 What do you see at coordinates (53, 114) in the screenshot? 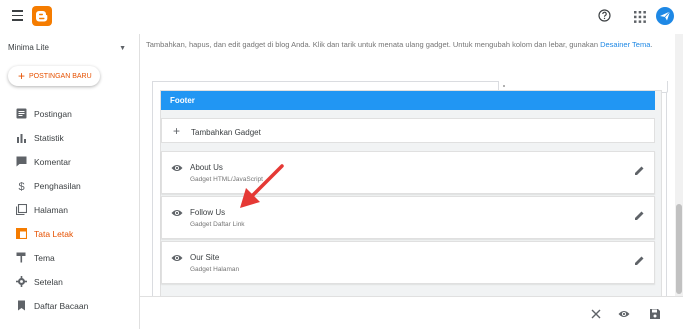
I see `sidebar-item-label: Postingan` at bounding box center [53, 114].